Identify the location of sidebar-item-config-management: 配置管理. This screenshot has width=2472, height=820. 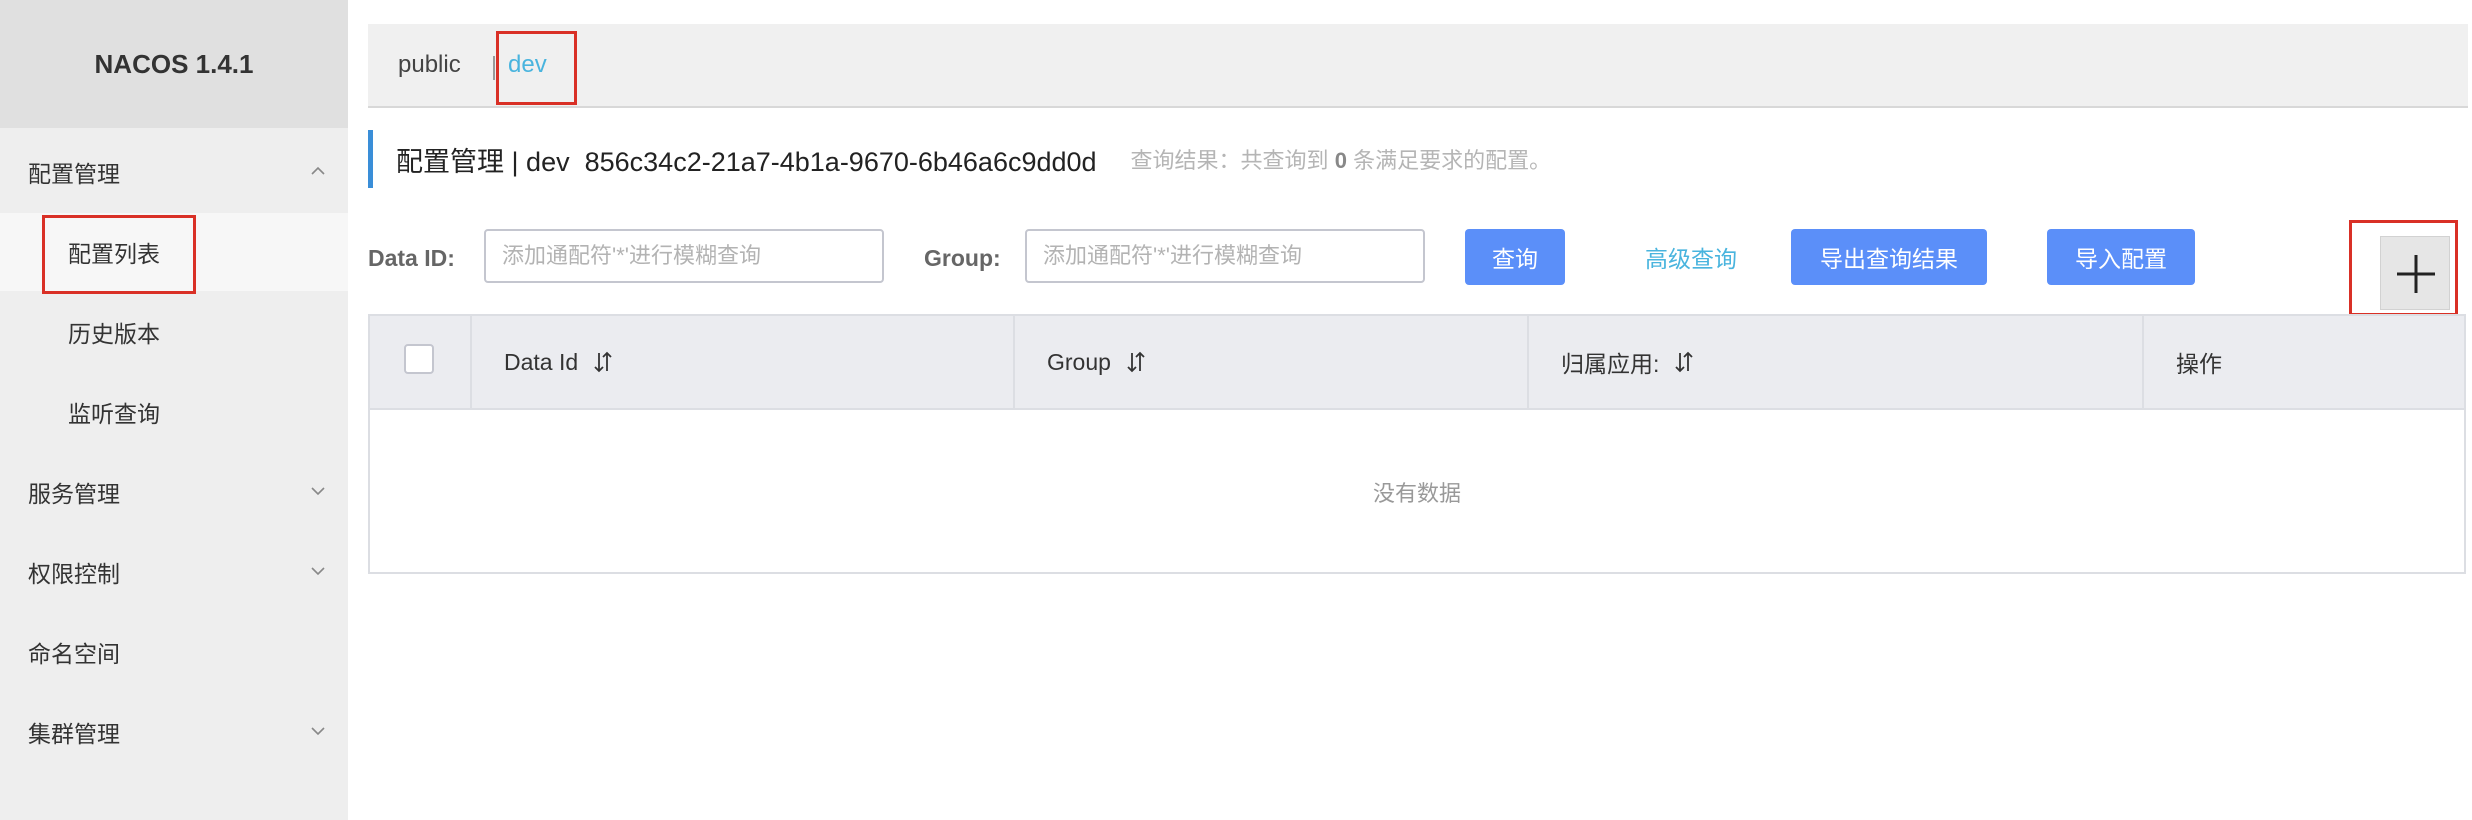
(174, 172).